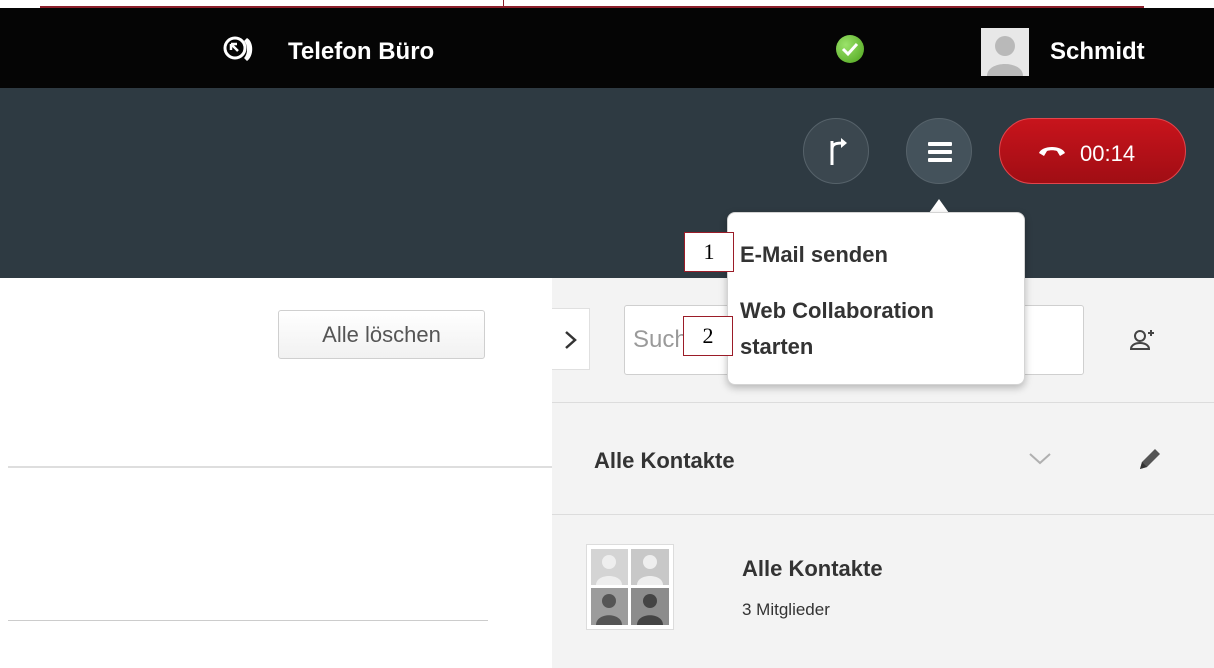 This screenshot has height=668, width=1214. Describe the element at coordinates (812, 569) in the screenshot. I see `group-card-title: Alle Kontakte` at that location.